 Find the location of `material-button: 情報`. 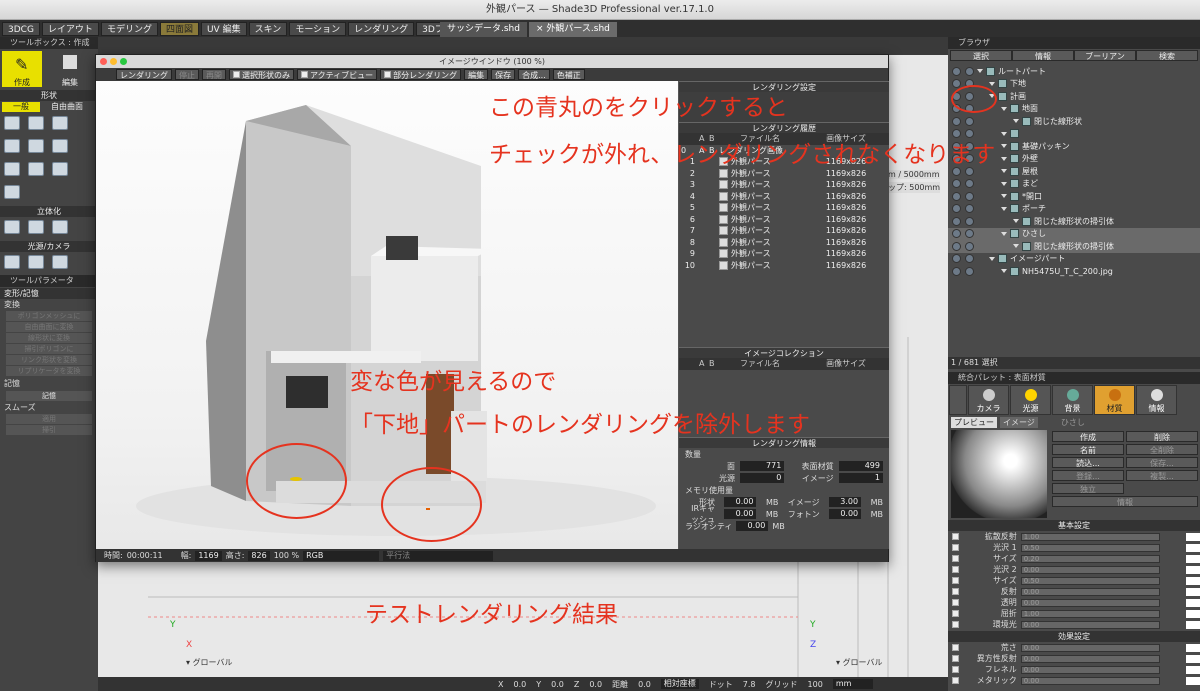

material-button: 情報 is located at coordinates (1125, 501).